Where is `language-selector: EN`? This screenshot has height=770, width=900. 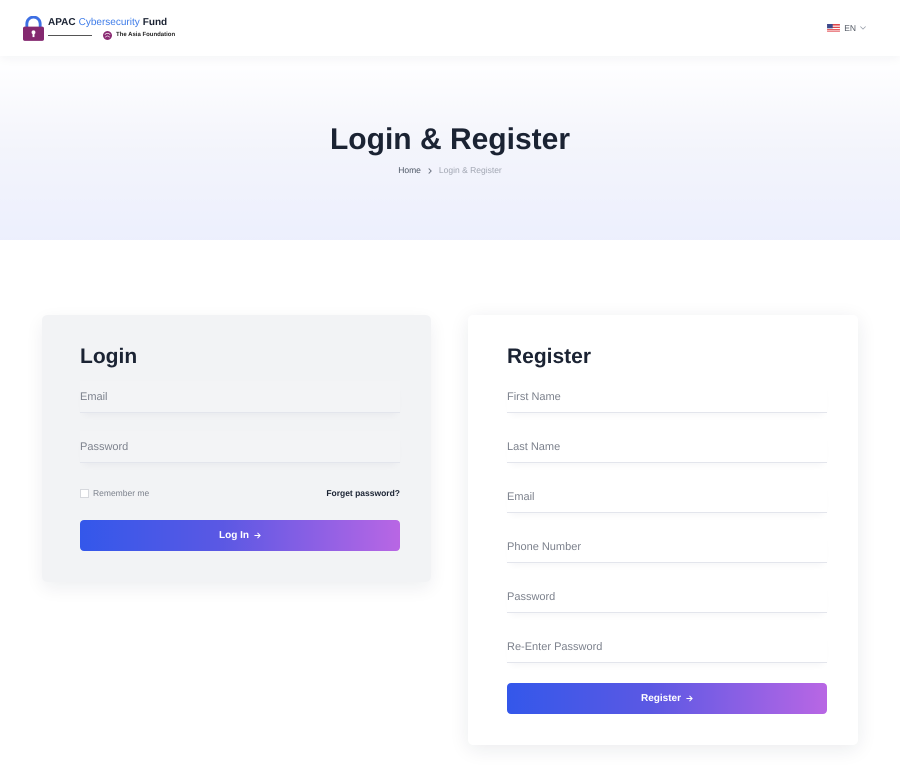
language-selector: EN is located at coordinates (846, 28).